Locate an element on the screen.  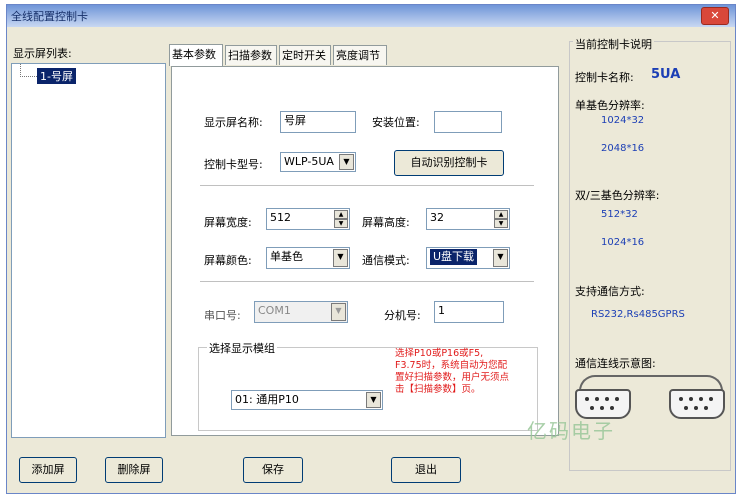
tab-scan: 扫描参数 is located at coordinates (251, 55).